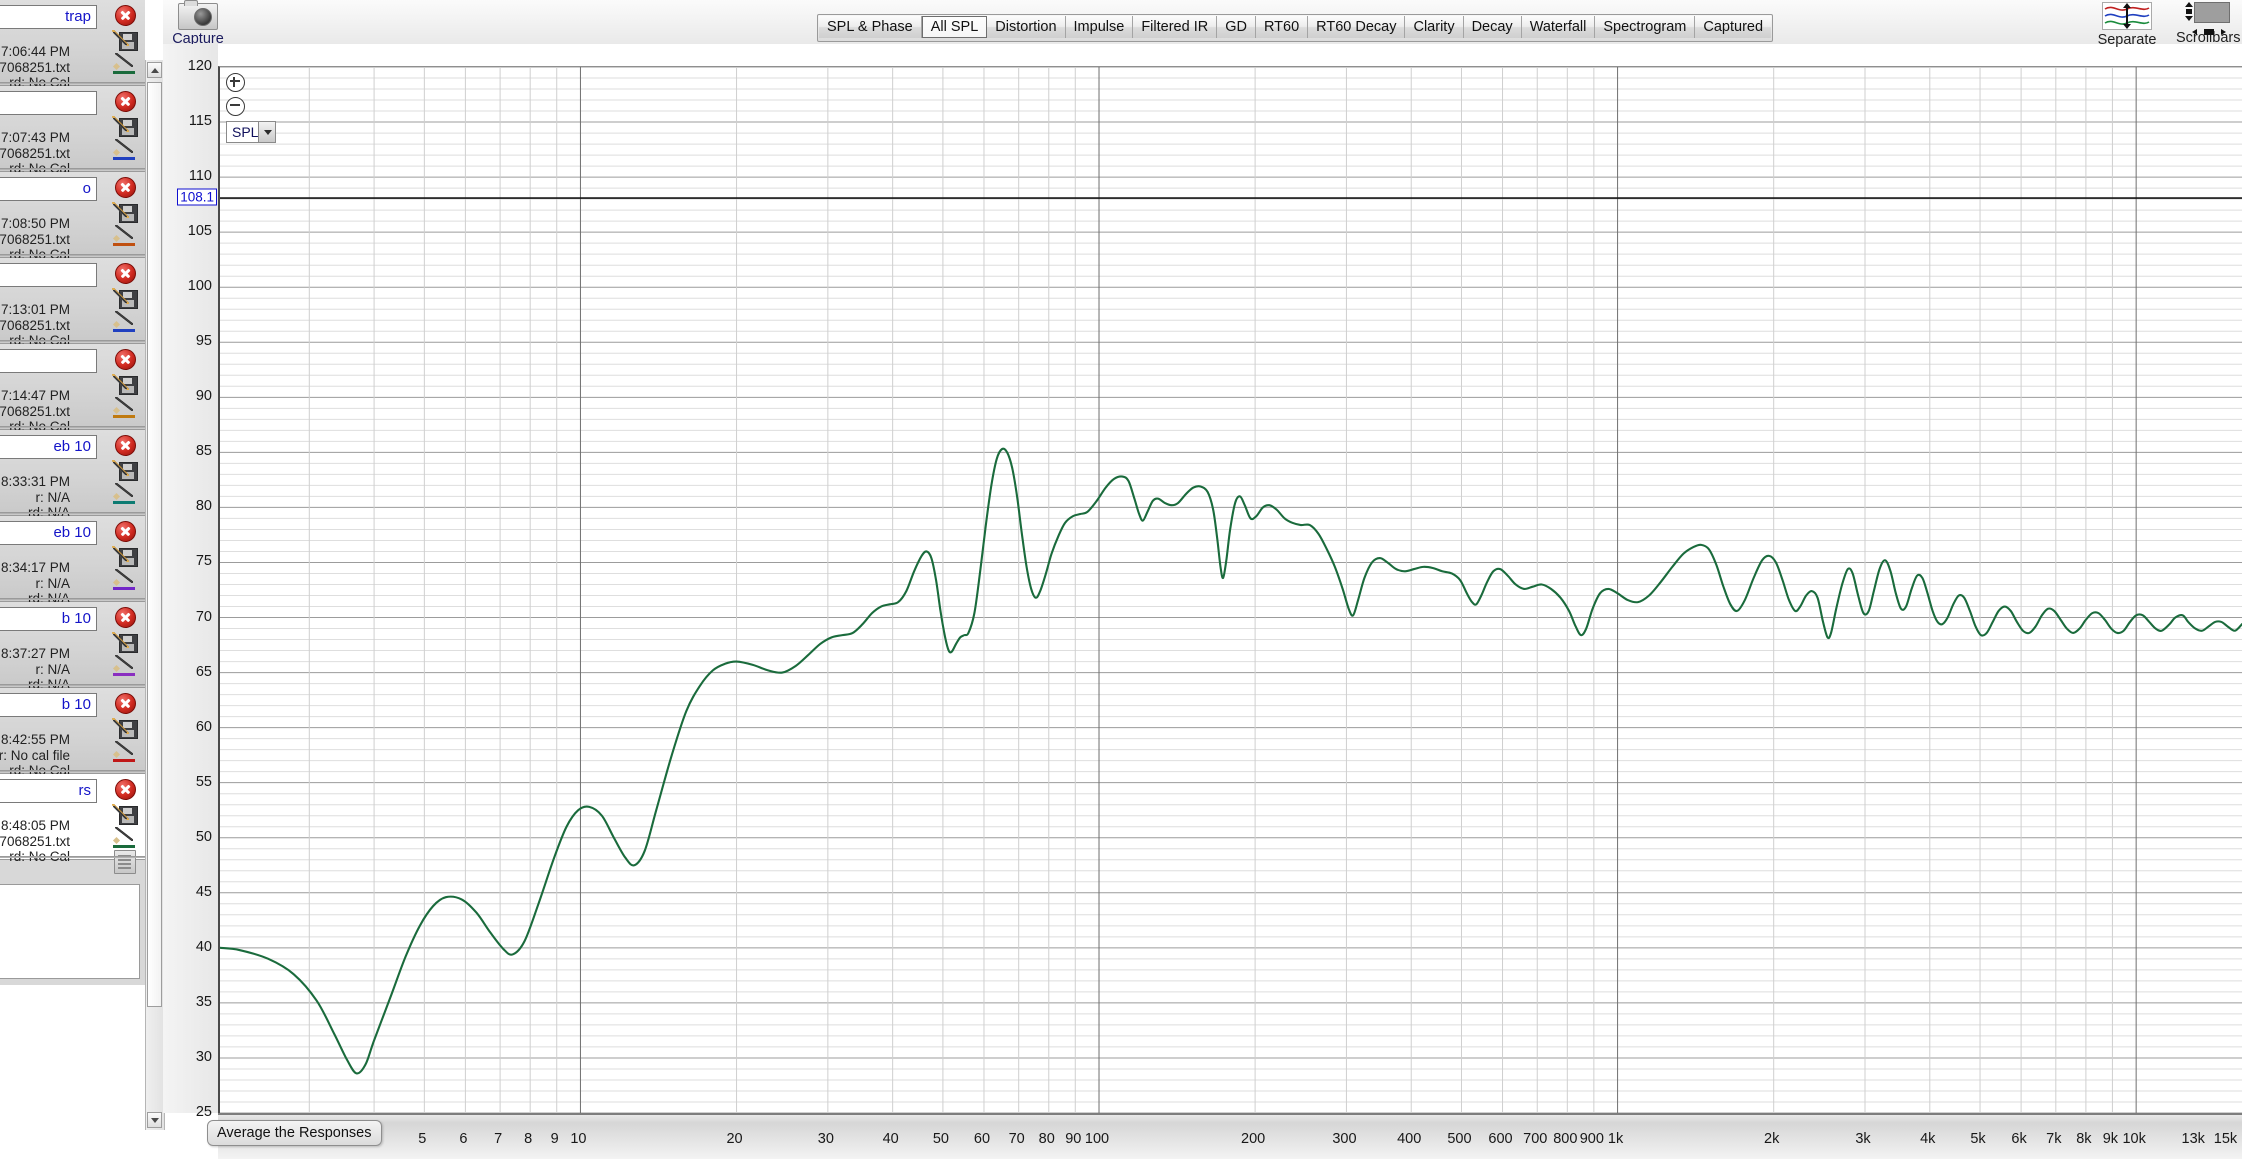 The height and width of the screenshot is (1159, 2242). Describe the element at coordinates (1492, 27) in the screenshot. I see `tab-decay: Decay` at that location.